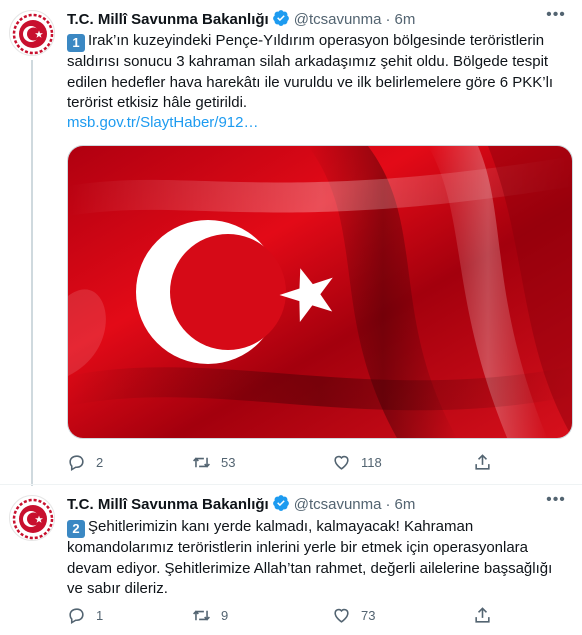  What do you see at coordinates (357, 462) in the screenshot?
I see `like-button: 118` at bounding box center [357, 462].